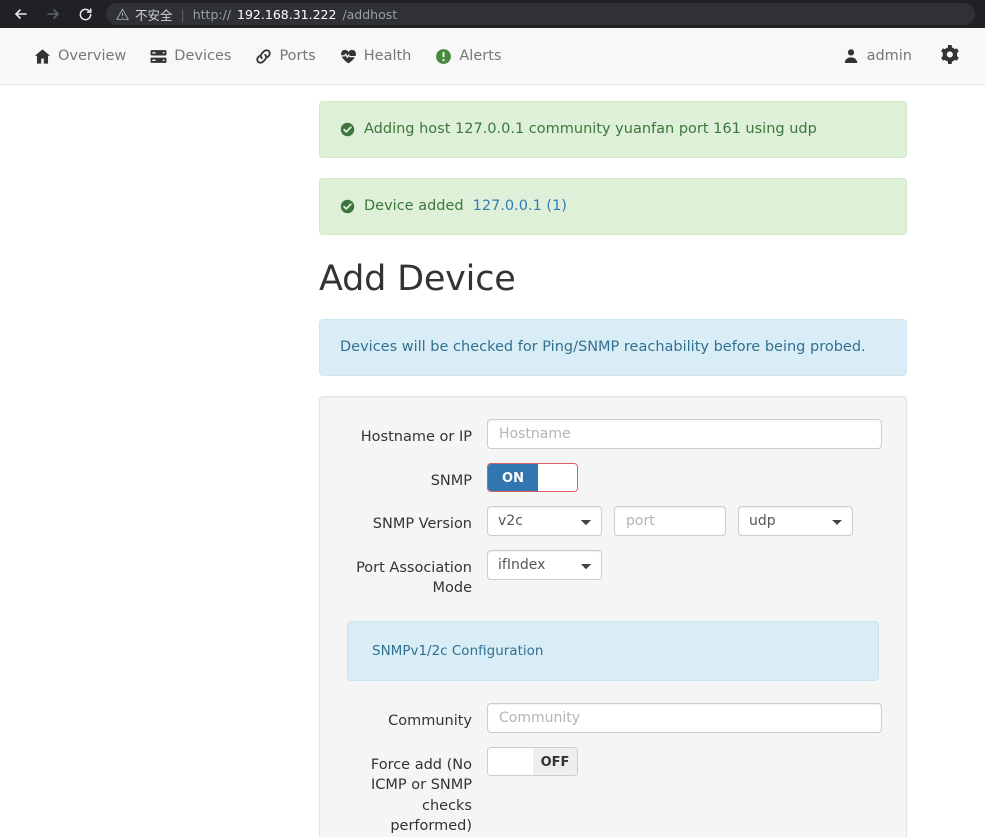 The width and height of the screenshot is (985, 837). Describe the element at coordinates (510, 761) in the screenshot. I see `force-add-toggle-on-label` at that location.